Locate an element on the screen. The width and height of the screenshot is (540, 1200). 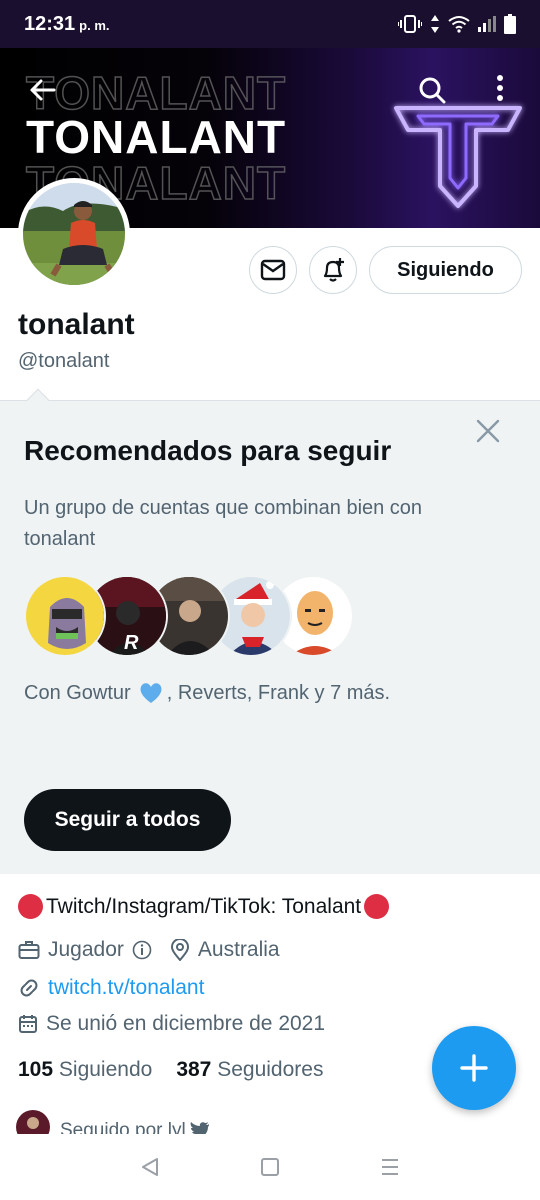
profile-joined-date: Se unió en diciembre de 2021 is located at coordinates (186, 1023).